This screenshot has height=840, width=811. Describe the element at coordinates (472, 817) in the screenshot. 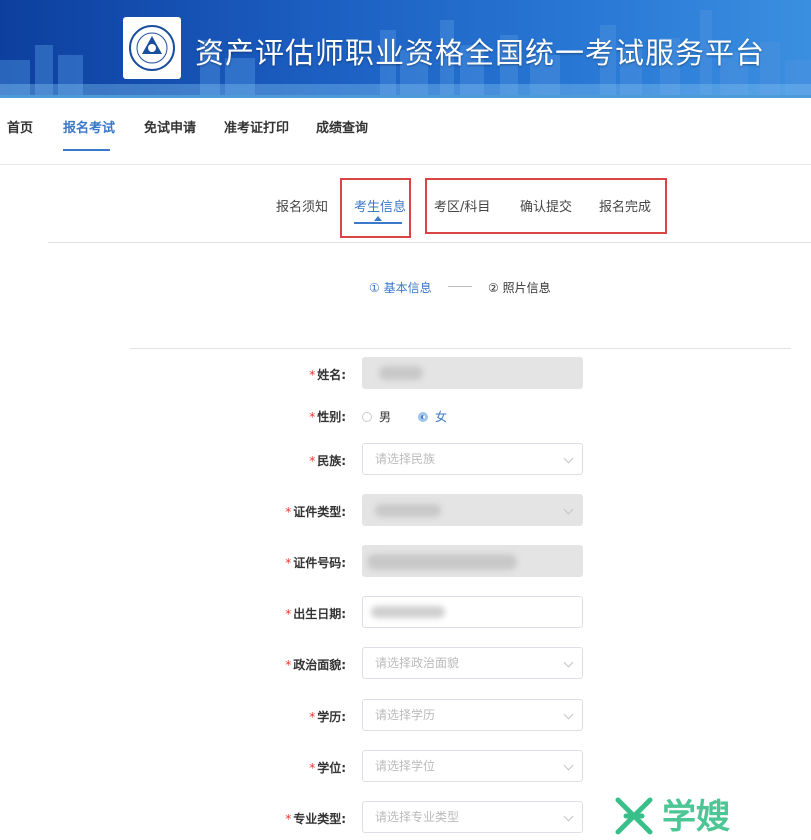

I see `major-type-select: 请选择专业类型` at that location.